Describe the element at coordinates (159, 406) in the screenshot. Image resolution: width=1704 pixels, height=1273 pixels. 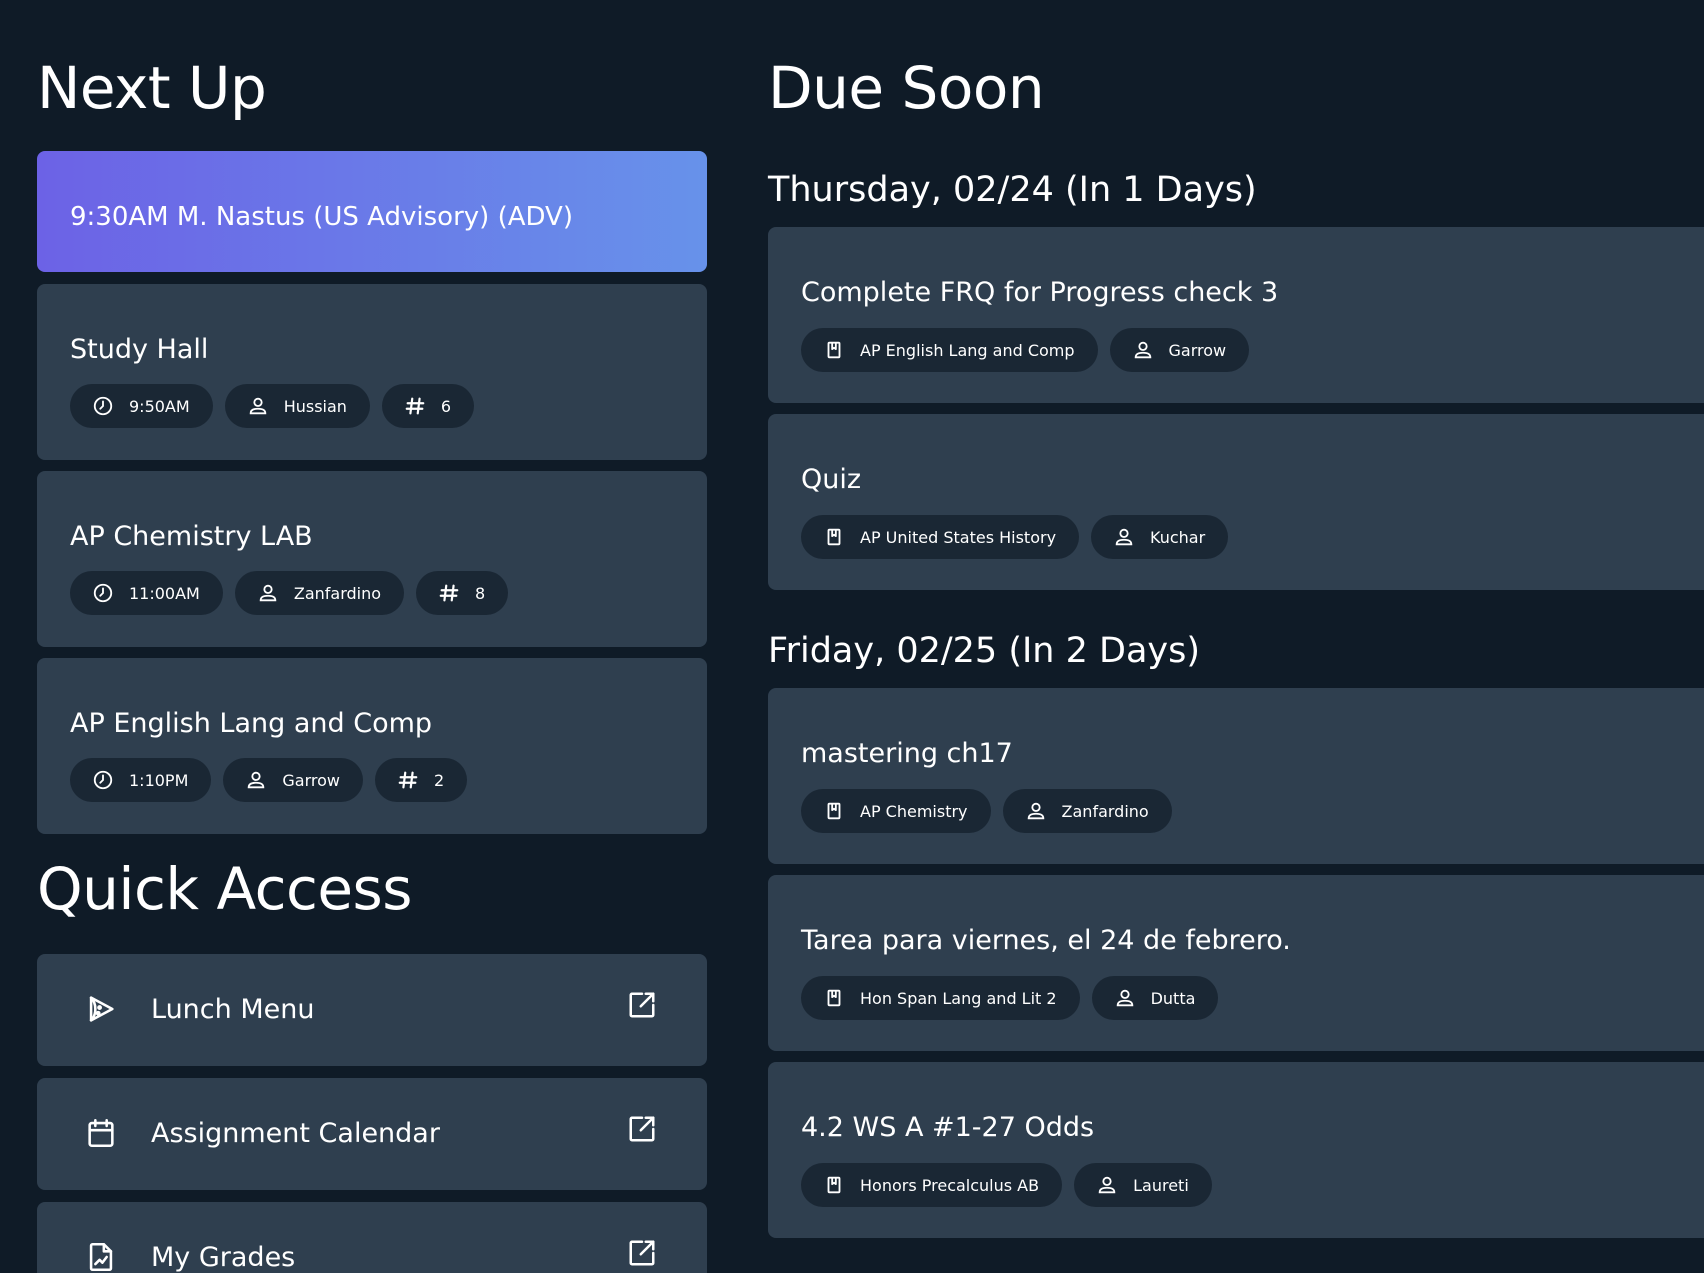
I see `class-time: 9:50AM` at that location.